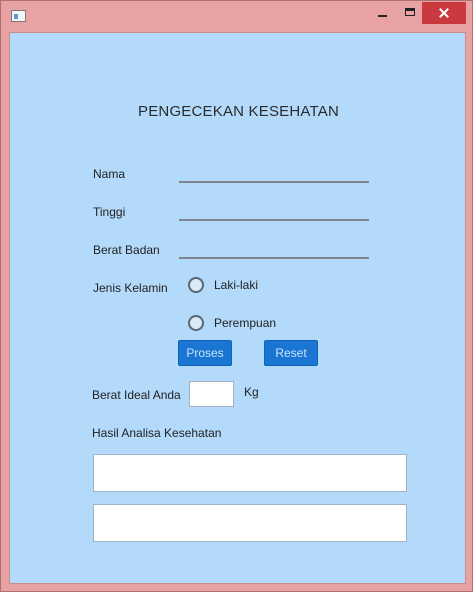  Describe the element at coordinates (245, 323) in the screenshot. I see `radio-label-perempuan: Perempuan` at that location.